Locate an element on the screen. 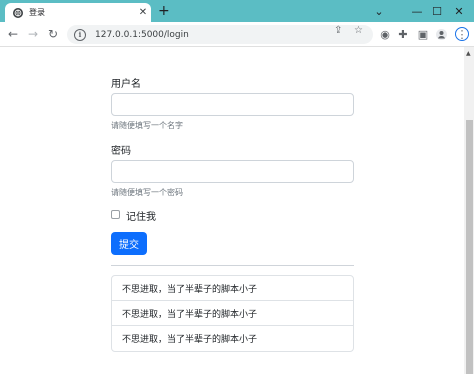  more-menu-icon: ⋮ is located at coordinates (462, 34).